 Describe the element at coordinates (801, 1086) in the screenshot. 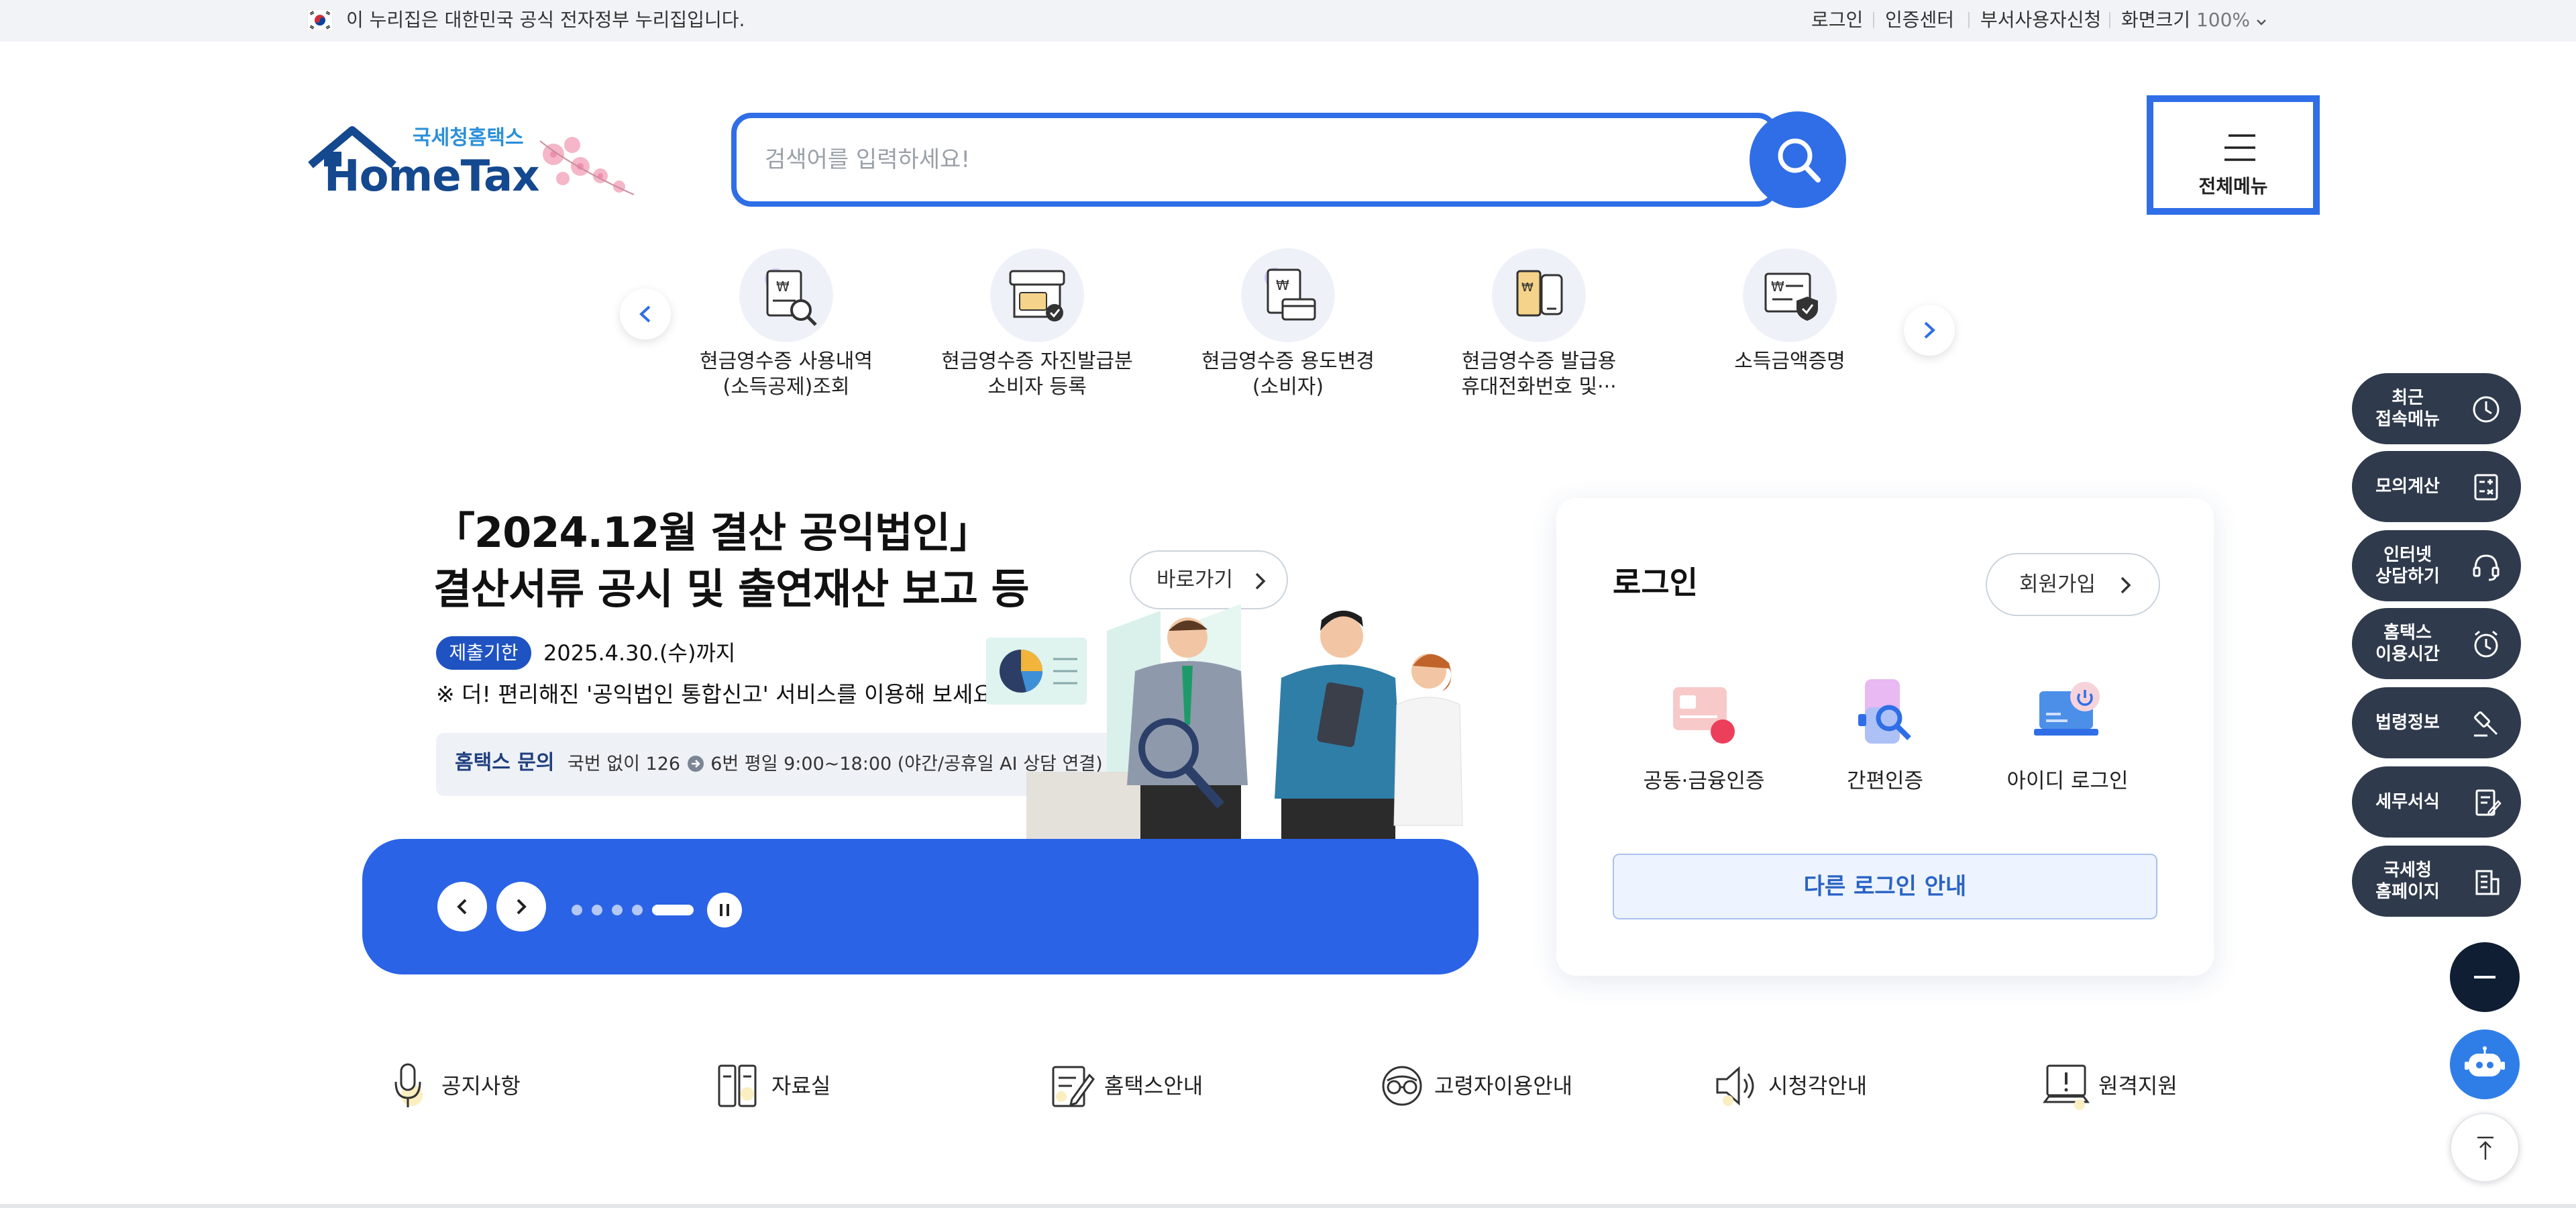

I see `bottom-nav-label: 자료실` at that location.